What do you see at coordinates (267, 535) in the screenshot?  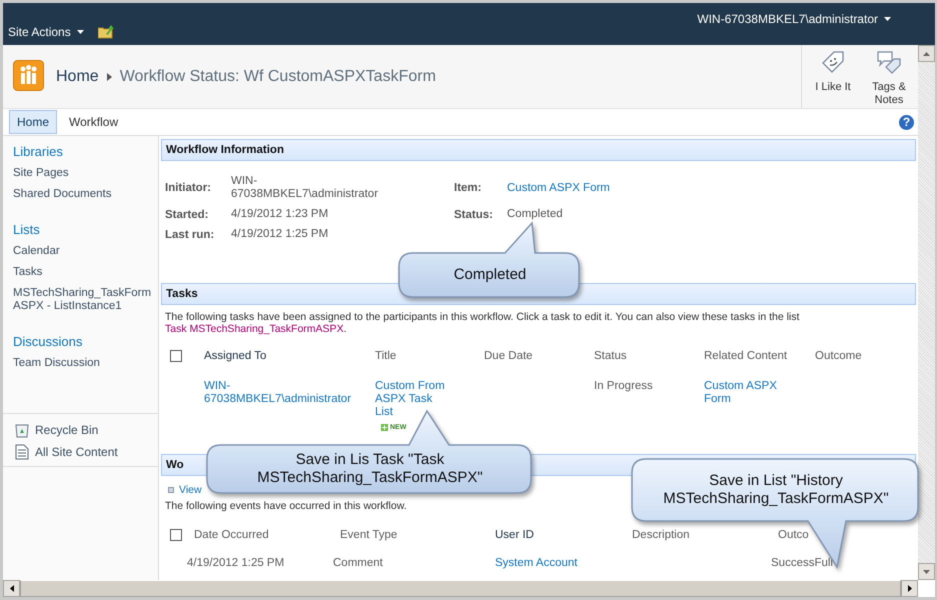 I see `column-header: Date Occurred` at bounding box center [267, 535].